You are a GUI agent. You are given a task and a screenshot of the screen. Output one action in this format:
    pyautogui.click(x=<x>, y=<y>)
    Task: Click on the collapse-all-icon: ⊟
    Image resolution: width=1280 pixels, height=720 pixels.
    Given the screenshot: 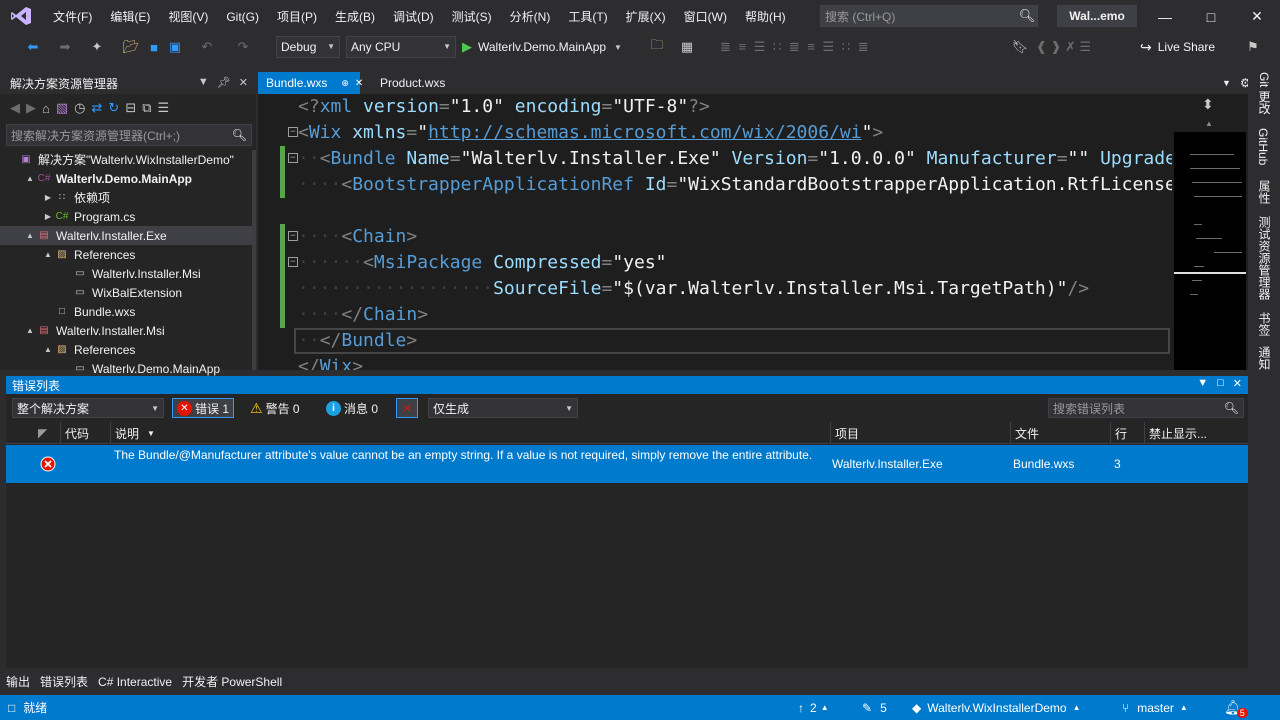 What is the action you would take?
    pyautogui.click(x=130, y=108)
    